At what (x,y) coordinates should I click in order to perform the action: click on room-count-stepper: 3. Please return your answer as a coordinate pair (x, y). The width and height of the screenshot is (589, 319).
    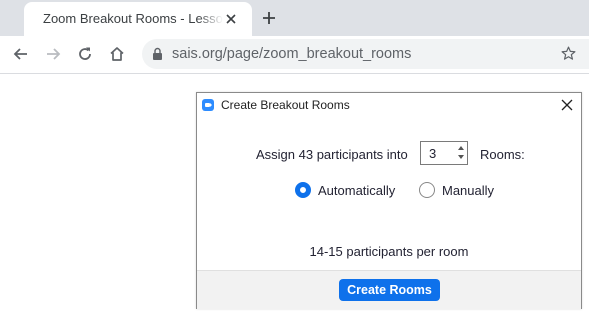
    Looking at the image, I should click on (444, 153).